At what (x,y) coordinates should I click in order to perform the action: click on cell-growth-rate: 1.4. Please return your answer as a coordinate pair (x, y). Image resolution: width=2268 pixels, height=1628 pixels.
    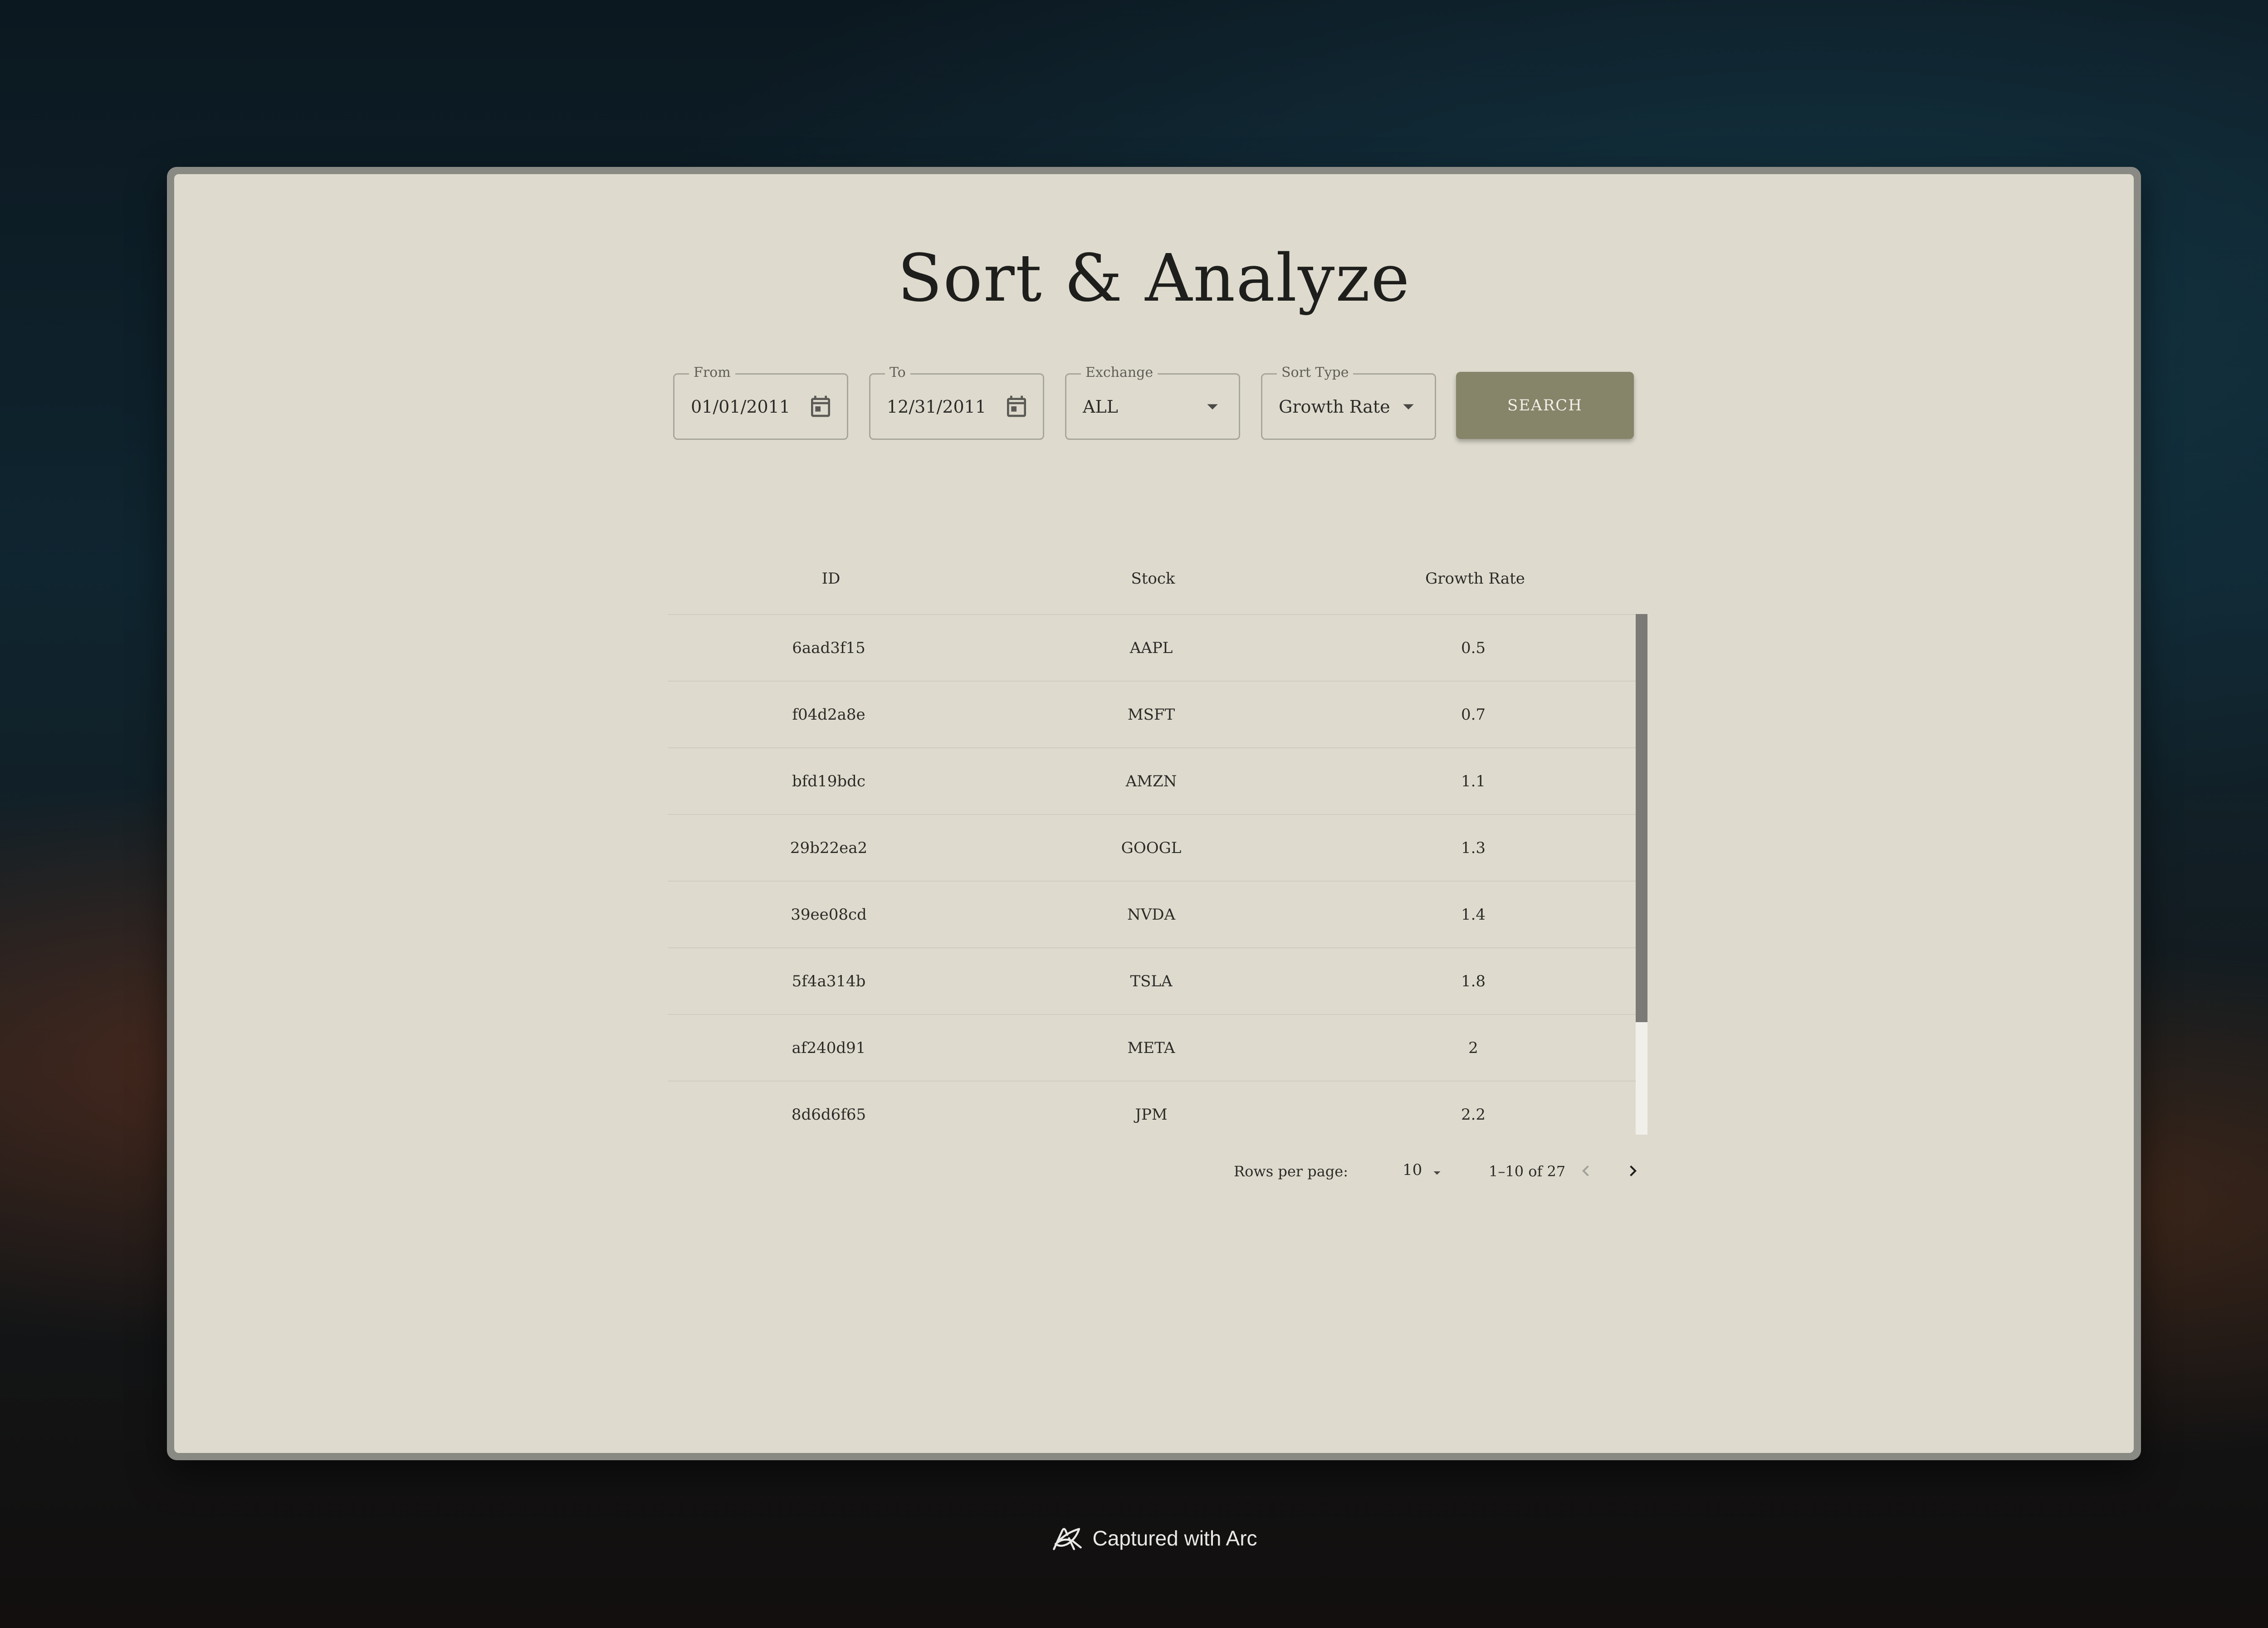
    Looking at the image, I should click on (1474, 914).